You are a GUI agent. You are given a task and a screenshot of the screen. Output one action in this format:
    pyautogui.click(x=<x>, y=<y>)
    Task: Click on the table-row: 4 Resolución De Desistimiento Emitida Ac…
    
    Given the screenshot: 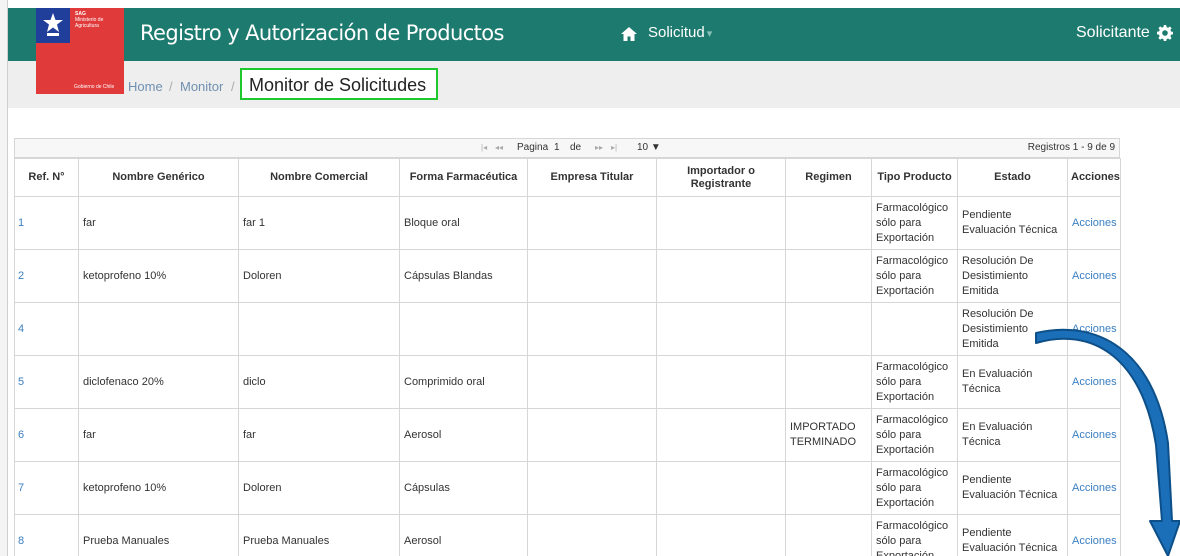 What is the action you would take?
    pyautogui.click(x=567, y=329)
    